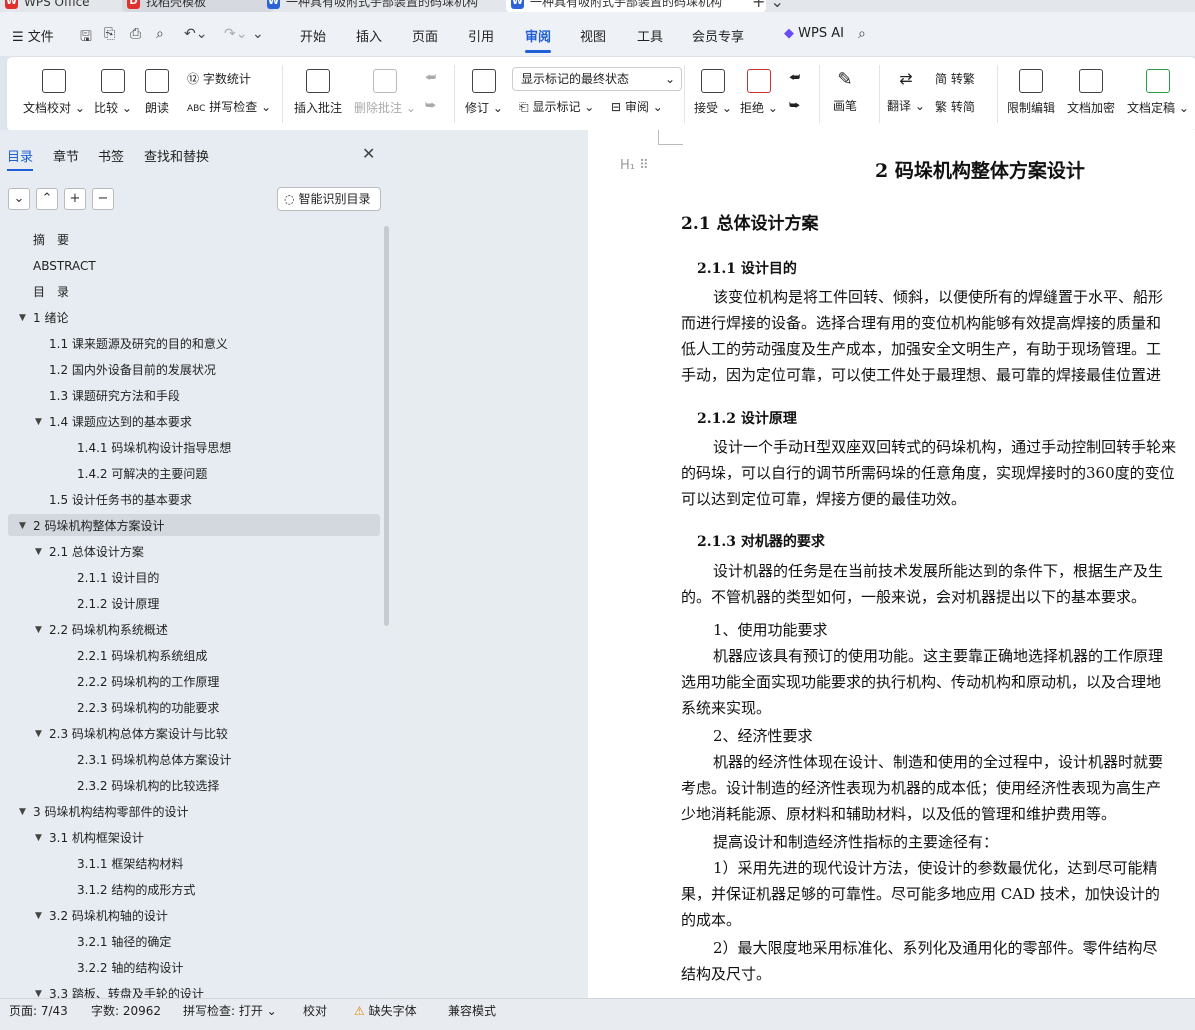  I want to click on print-icon: ⎙, so click(135, 34).